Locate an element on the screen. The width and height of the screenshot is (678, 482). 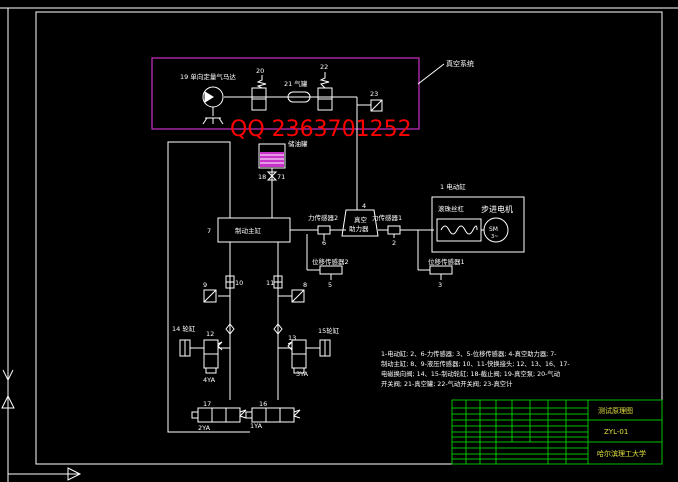
stop-valve-18-suffix: 71 is located at coordinates (281, 177).